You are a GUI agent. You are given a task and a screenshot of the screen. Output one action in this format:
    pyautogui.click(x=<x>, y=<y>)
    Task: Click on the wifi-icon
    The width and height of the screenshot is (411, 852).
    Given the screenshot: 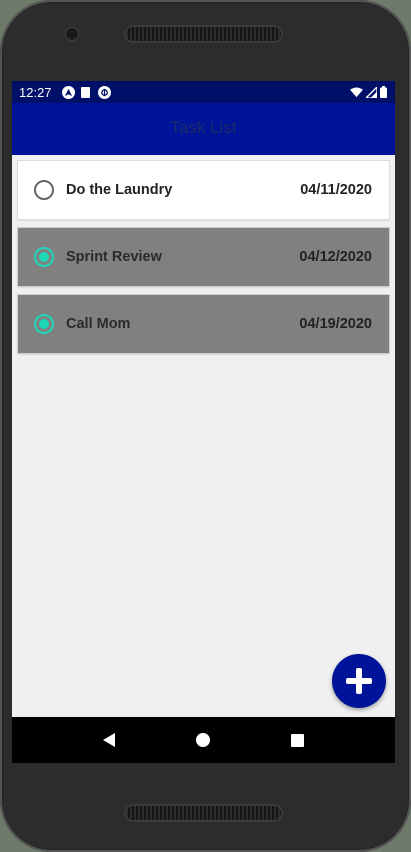 What is the action you would take?
    pyautogui.click(x=356, y=91)
    